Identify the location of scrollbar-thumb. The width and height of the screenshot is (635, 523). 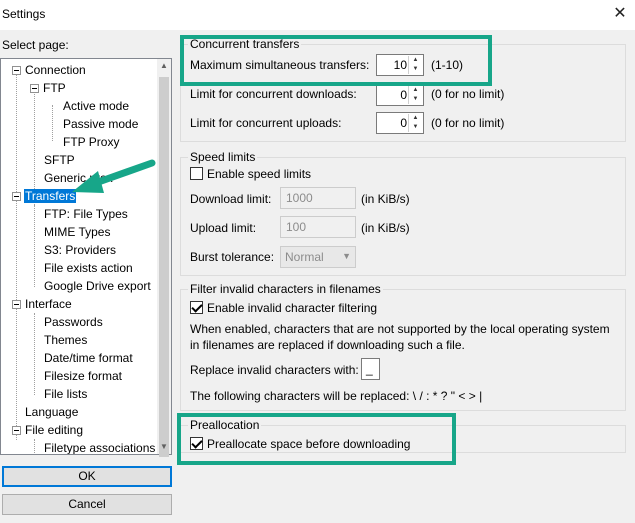
(164, 267).